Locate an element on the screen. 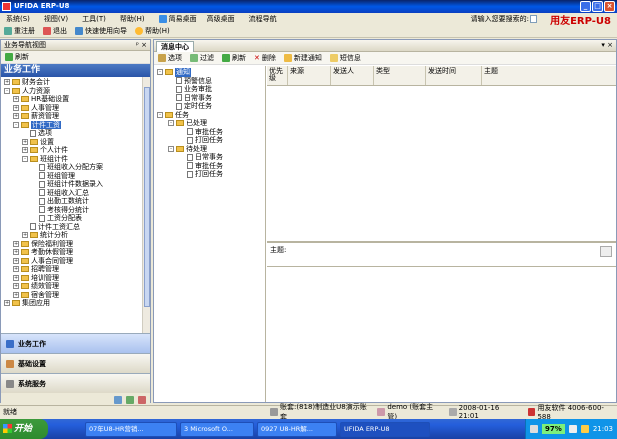  tree-item: 班组收入分配方案 is located at coordinates (75, 167).